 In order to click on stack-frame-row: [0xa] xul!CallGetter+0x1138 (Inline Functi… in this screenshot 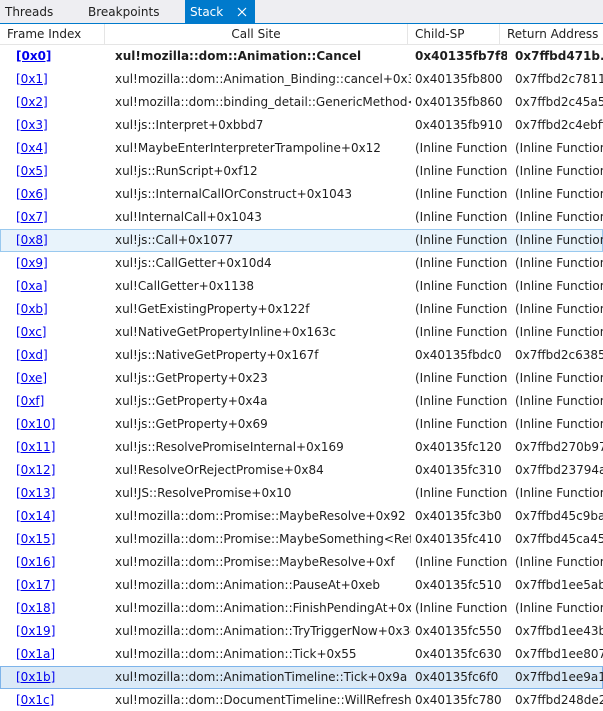, I will do `click(301, 286)`.